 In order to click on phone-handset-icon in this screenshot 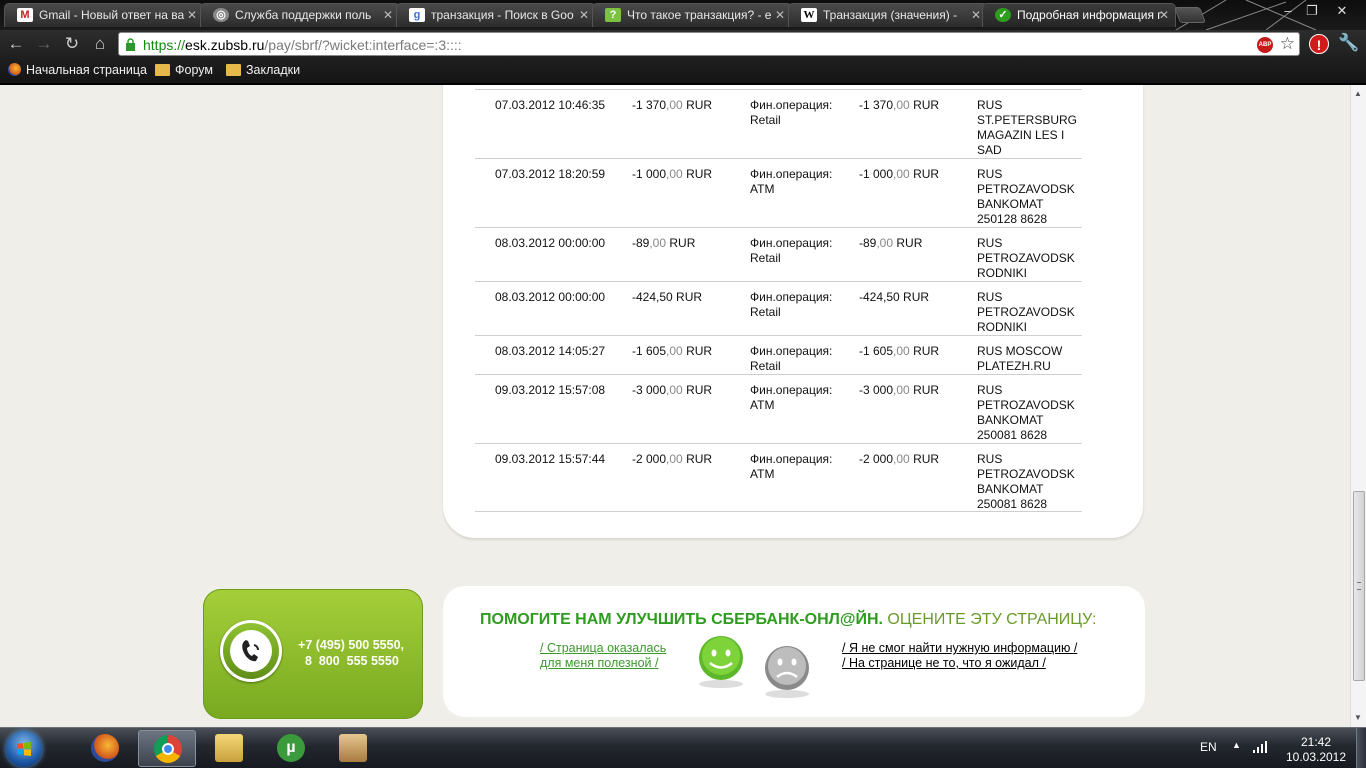, I will do `click(250, 651)`.